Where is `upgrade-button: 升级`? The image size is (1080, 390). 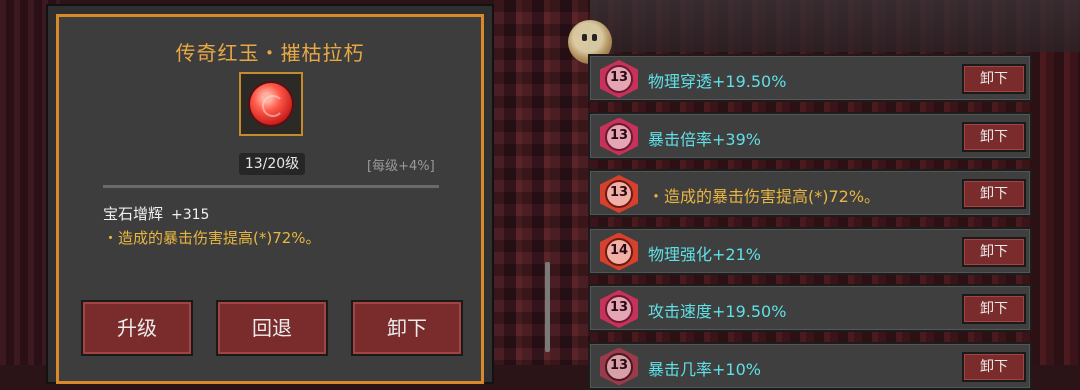
upgrade-button: 升级 is located at coordinates (137, 328).